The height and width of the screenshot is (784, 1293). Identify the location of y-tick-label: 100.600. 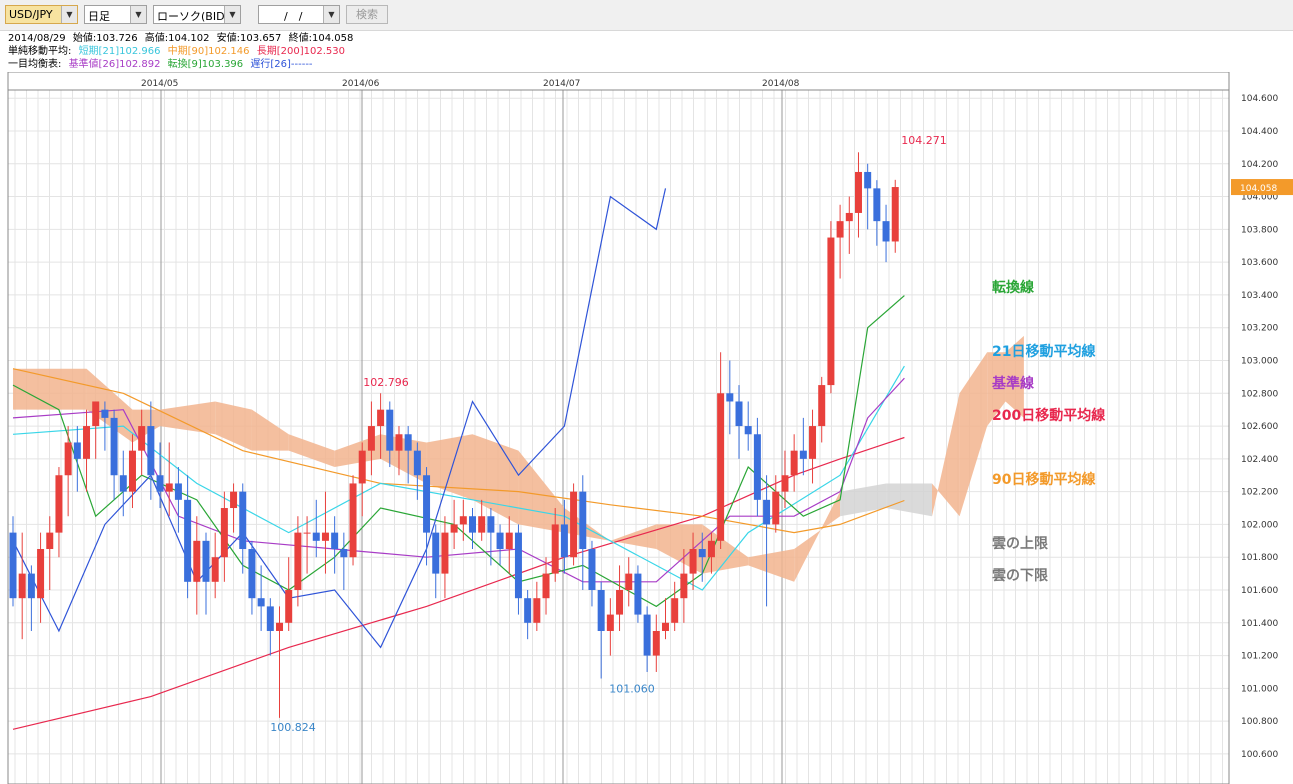
(1259, 755).